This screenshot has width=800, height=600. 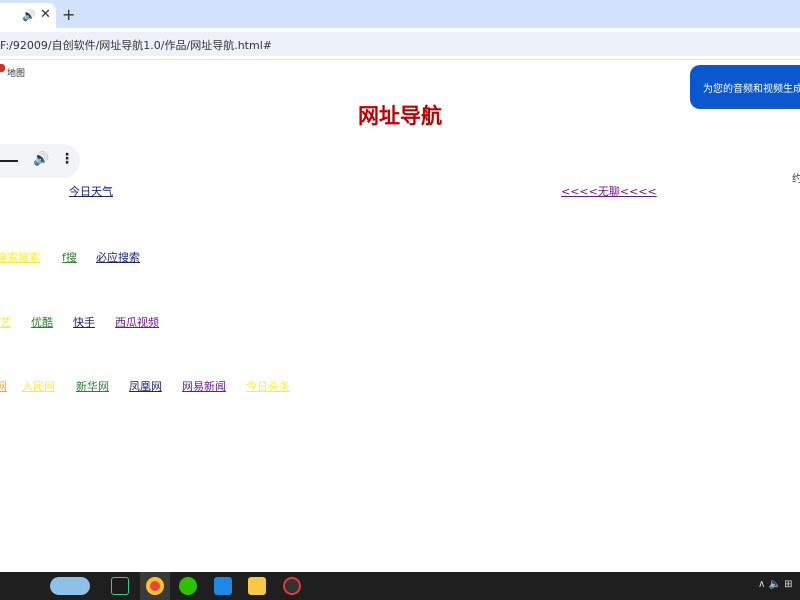 I want to click on toutiao-link: 今日头条, so click(x=268, y=386).